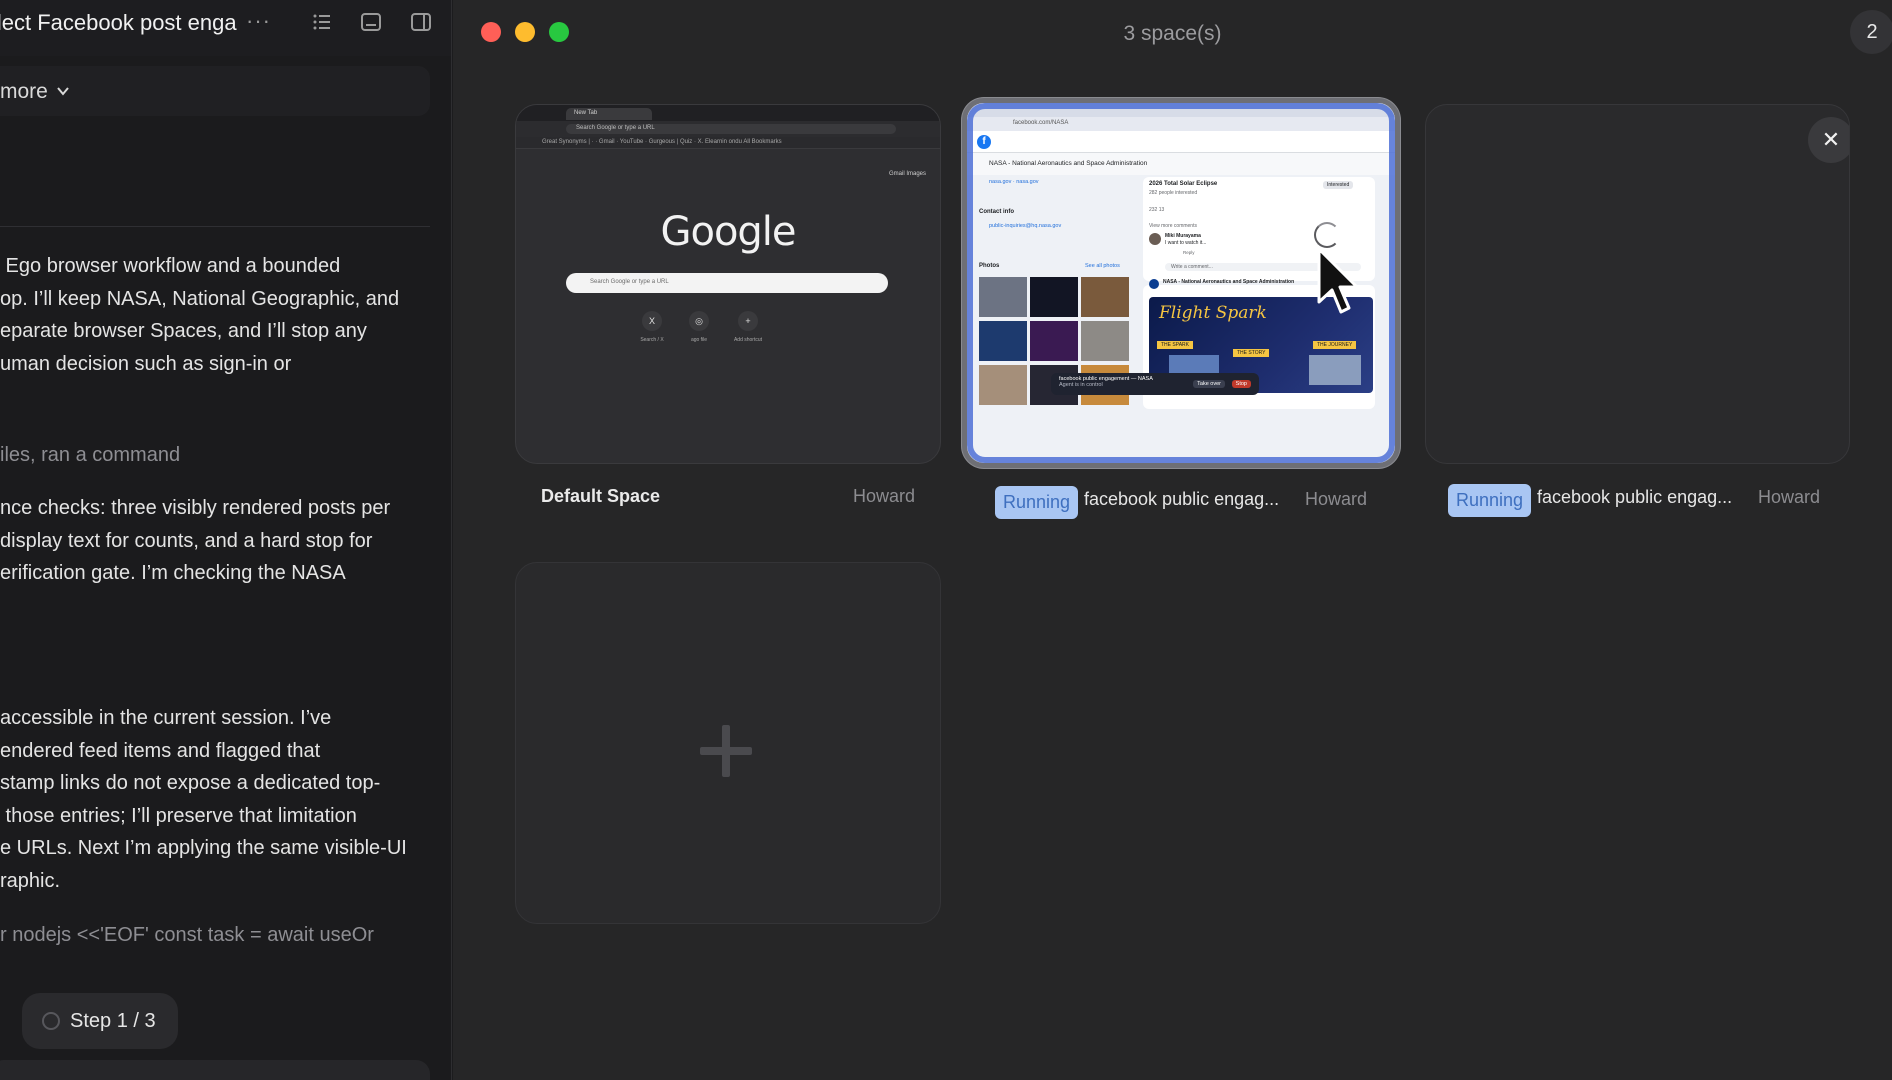 This screenshot has width=1892, height=1080. What do you see at coordinates (1241, 384) in the screenshot?
I see `stop-button: Stop` at bounding box center [1241, 384].